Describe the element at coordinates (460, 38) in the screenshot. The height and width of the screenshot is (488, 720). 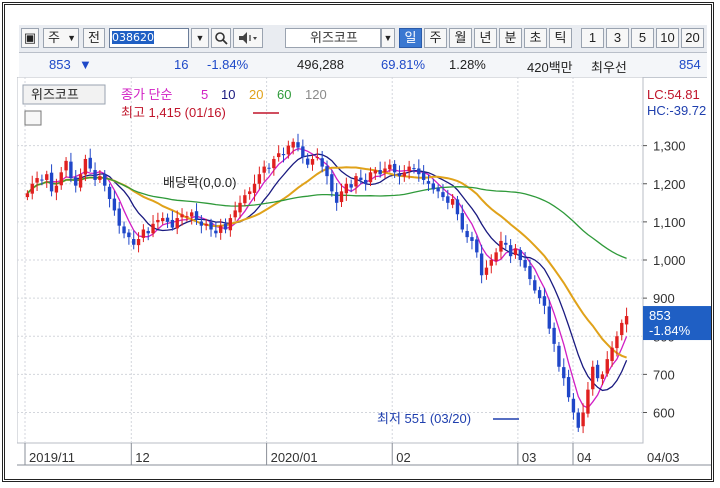
I see `period-button: 월` at that location.